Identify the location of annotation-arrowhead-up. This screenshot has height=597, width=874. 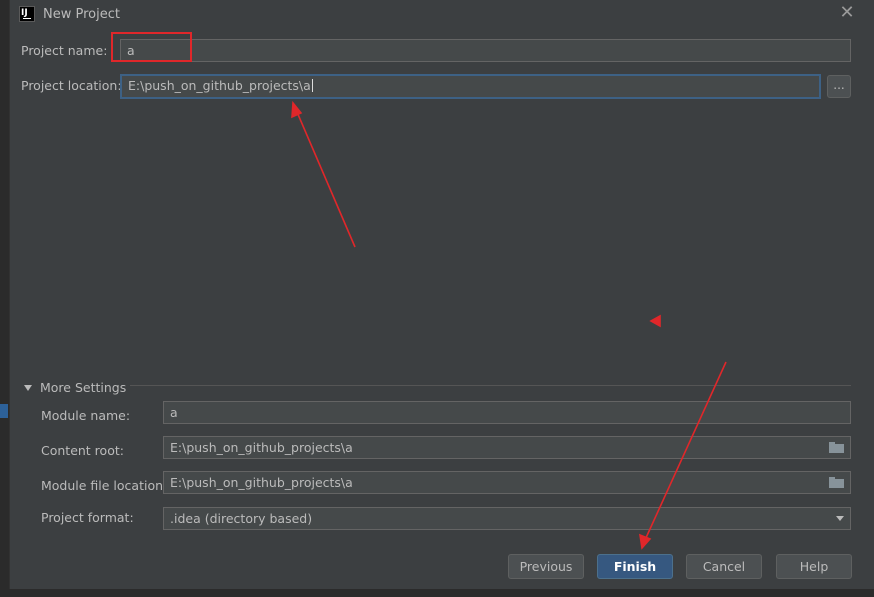
(297, 109).